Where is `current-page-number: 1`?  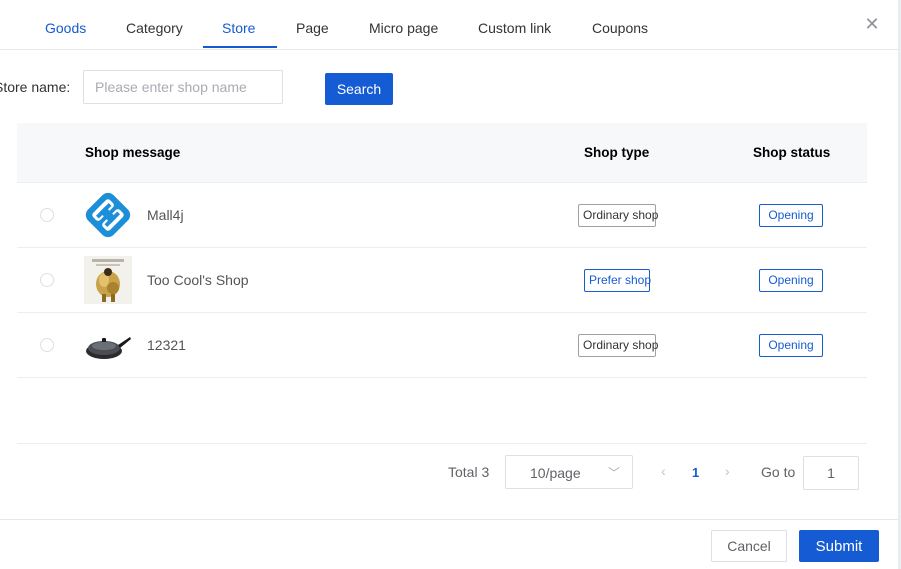 current-page-number: 1 is located at coordinates (695, 472).